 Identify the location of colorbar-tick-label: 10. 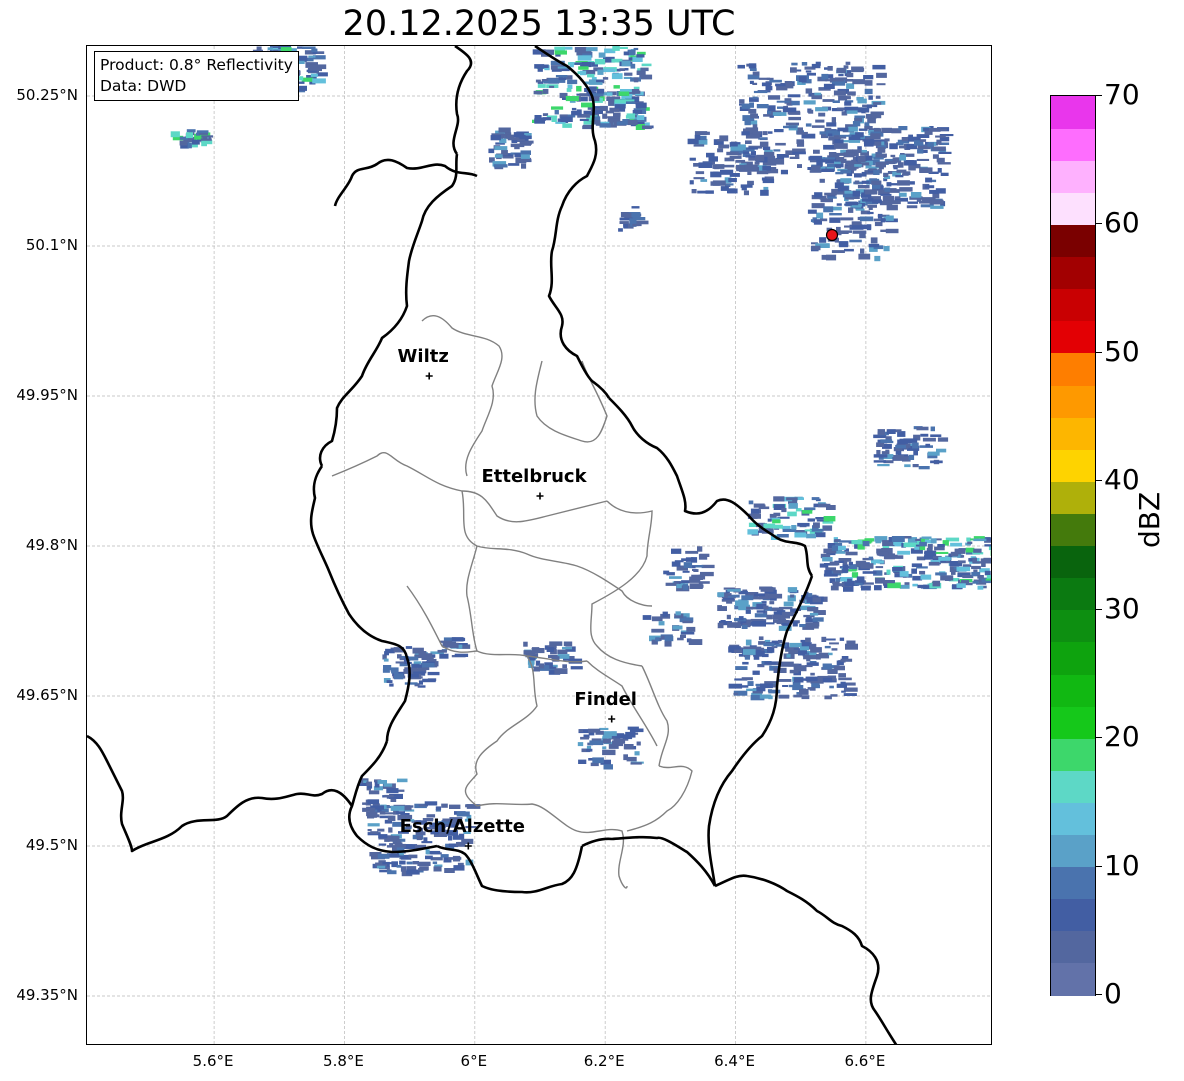
(1122, 865).